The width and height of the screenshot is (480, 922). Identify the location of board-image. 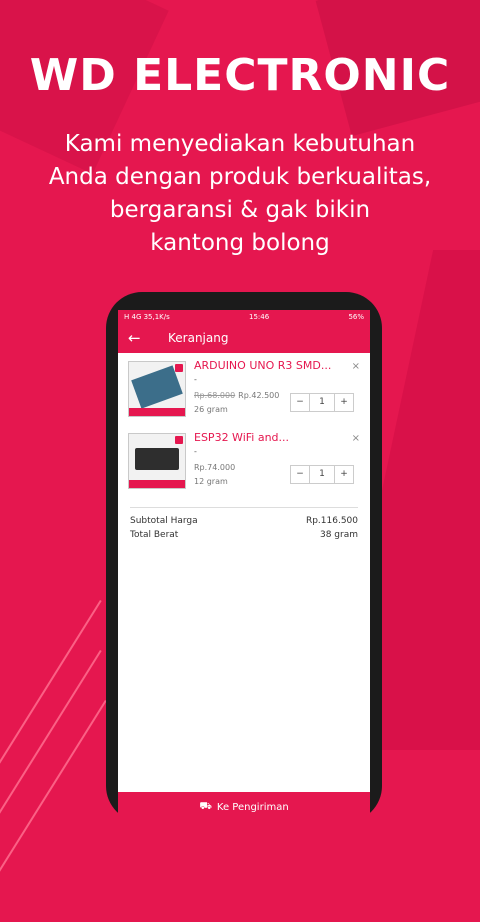
(157, 459).